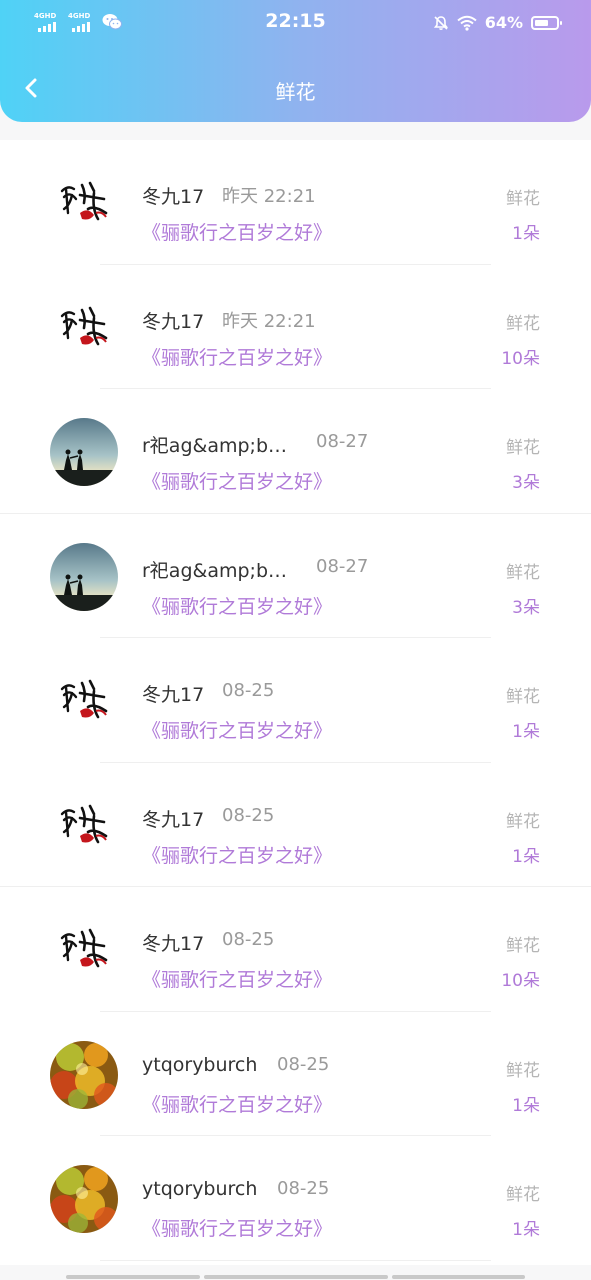 Image resolution: width=591 pixels, height=1280 pixels. What do you see at coordinates (295, 949) in the screenshot?
I see `list-item: 冬九17 08-25 《骊歌行之百岁之好》 鲜花 10朵` at bounding box center [295, 949].